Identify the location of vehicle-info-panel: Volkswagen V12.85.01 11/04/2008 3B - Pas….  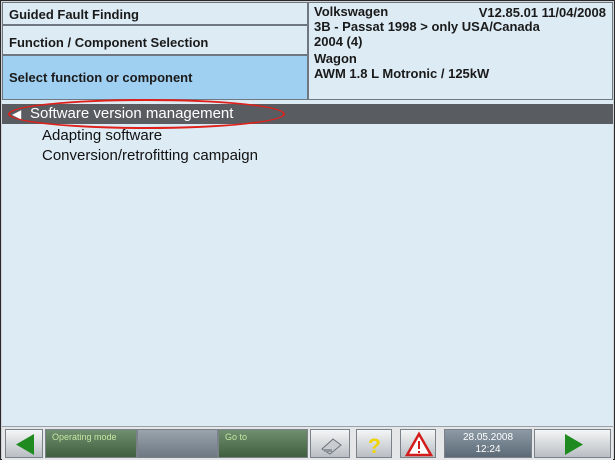
(460, 51).